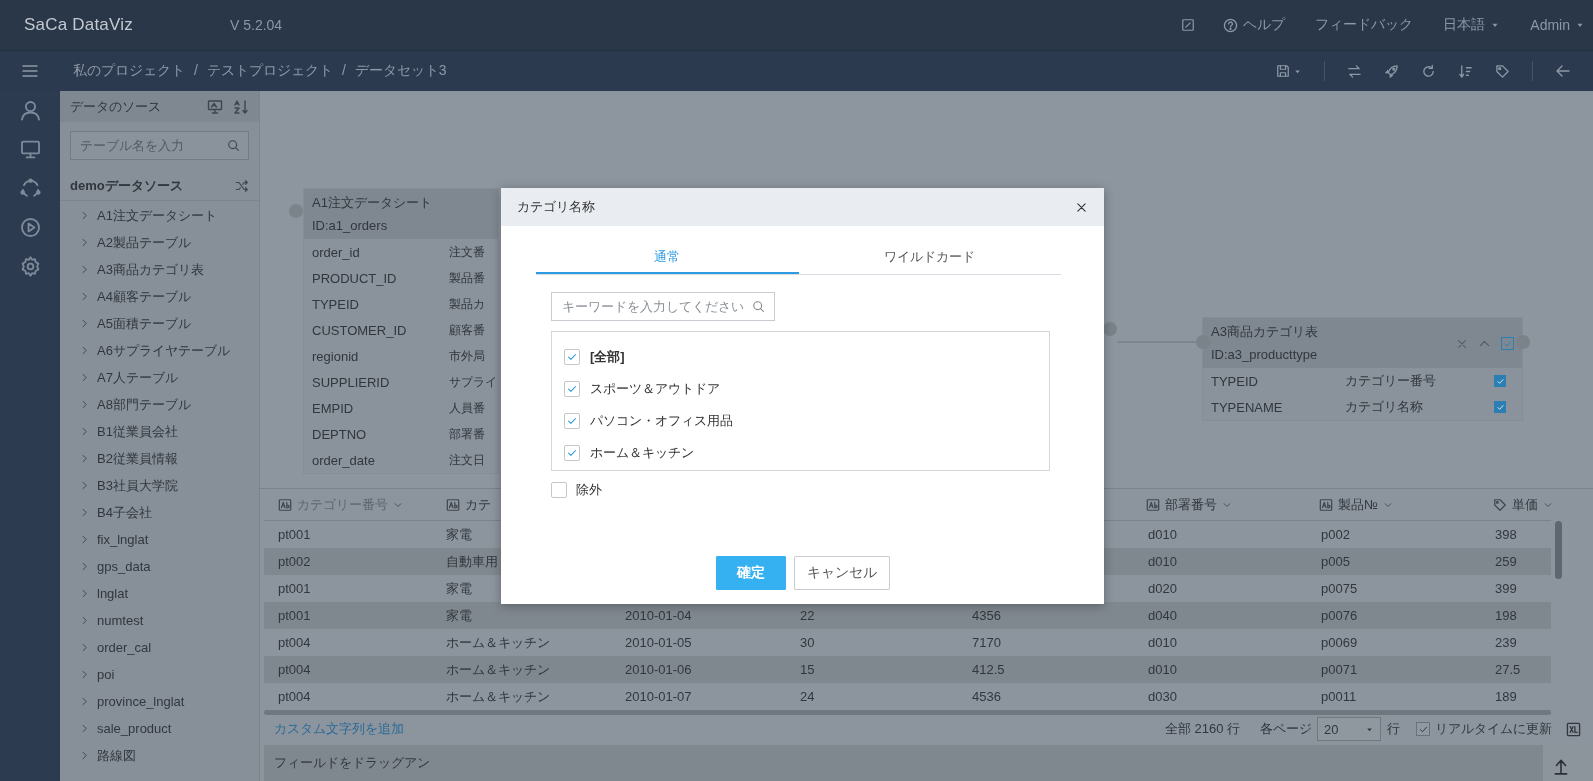  What do you see at coordinates (1573, 729) in the screenshot?
I see `excel-icon` at bounding box center [1573, 729].